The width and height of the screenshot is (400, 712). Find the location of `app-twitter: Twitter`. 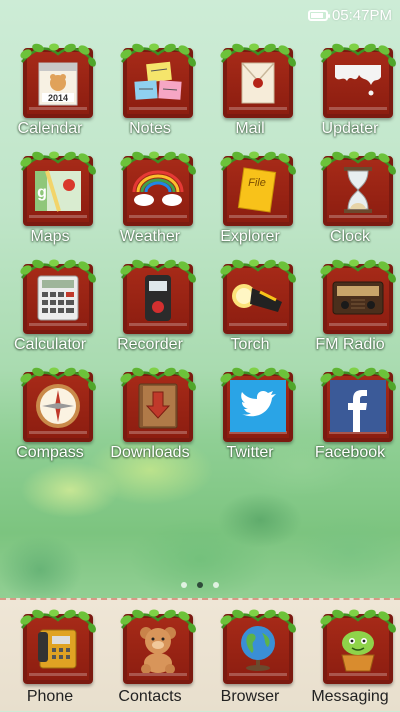

app-twitter: Twitter is located at coordinates (250, 418).